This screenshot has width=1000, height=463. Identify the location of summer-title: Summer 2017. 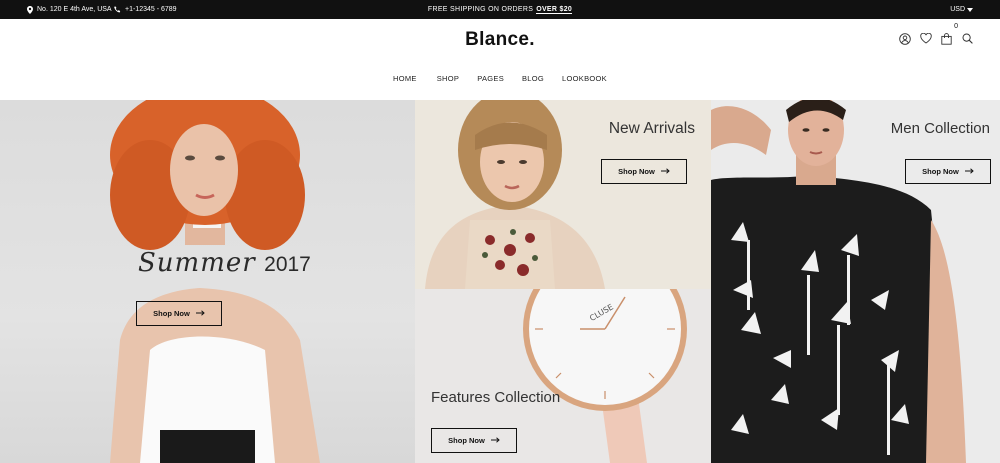
(224, 263).